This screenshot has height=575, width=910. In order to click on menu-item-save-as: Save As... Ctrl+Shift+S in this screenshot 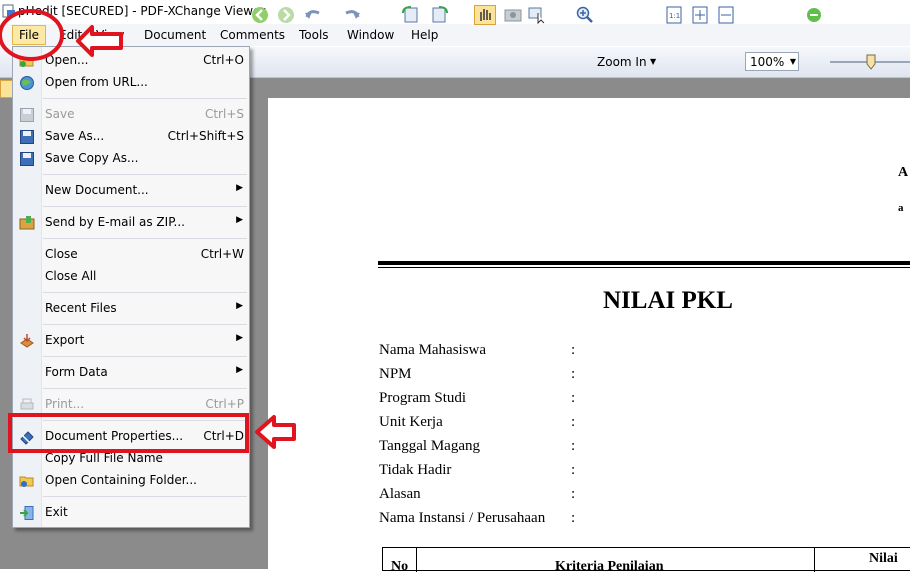, I will do `click(131, 137)`.